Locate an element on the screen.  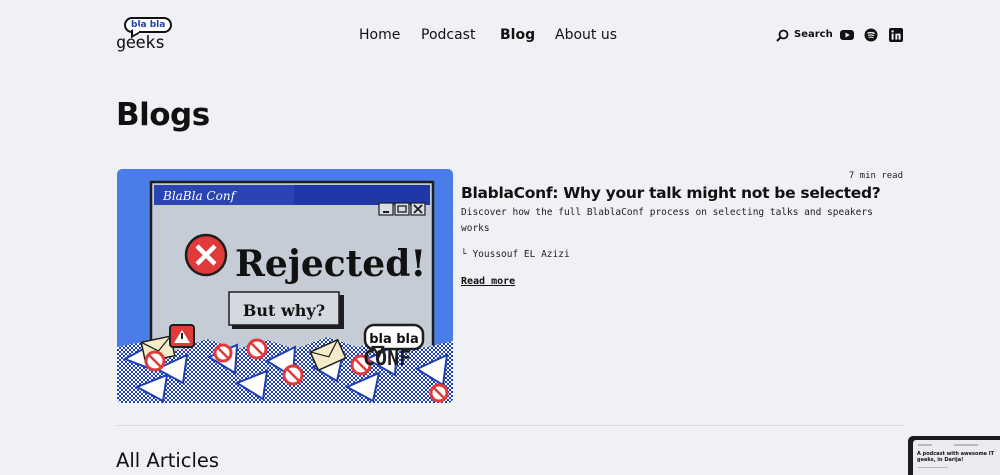
thumbnail-line is located at coordinates (933, 467).